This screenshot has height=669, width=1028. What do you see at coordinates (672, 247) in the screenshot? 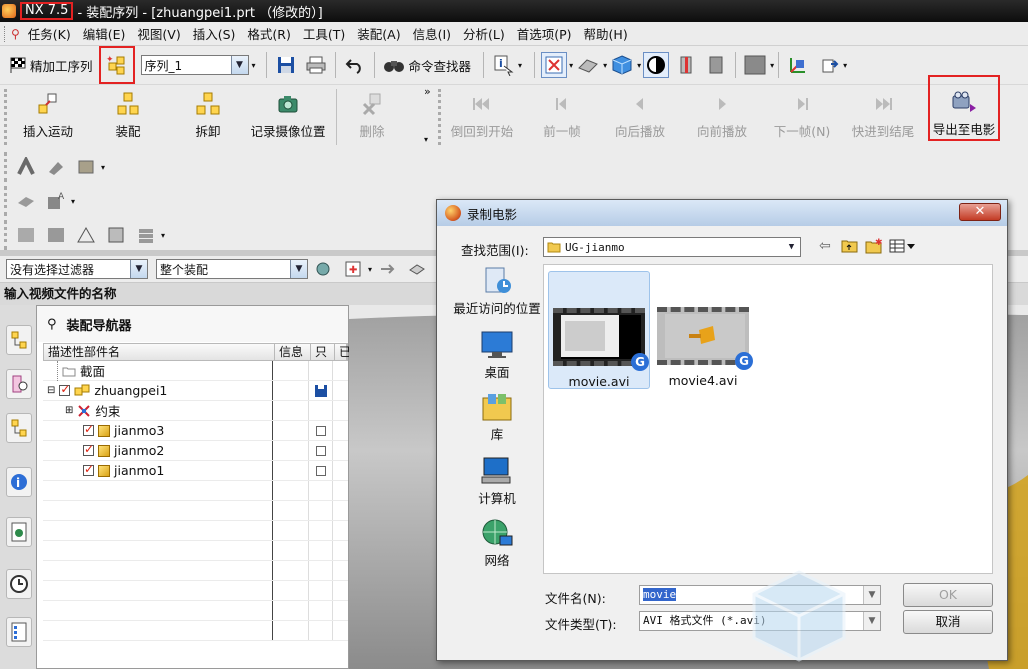
I see `look-in-select: UG-jianmo ▼` at bounding box center [672, 247].